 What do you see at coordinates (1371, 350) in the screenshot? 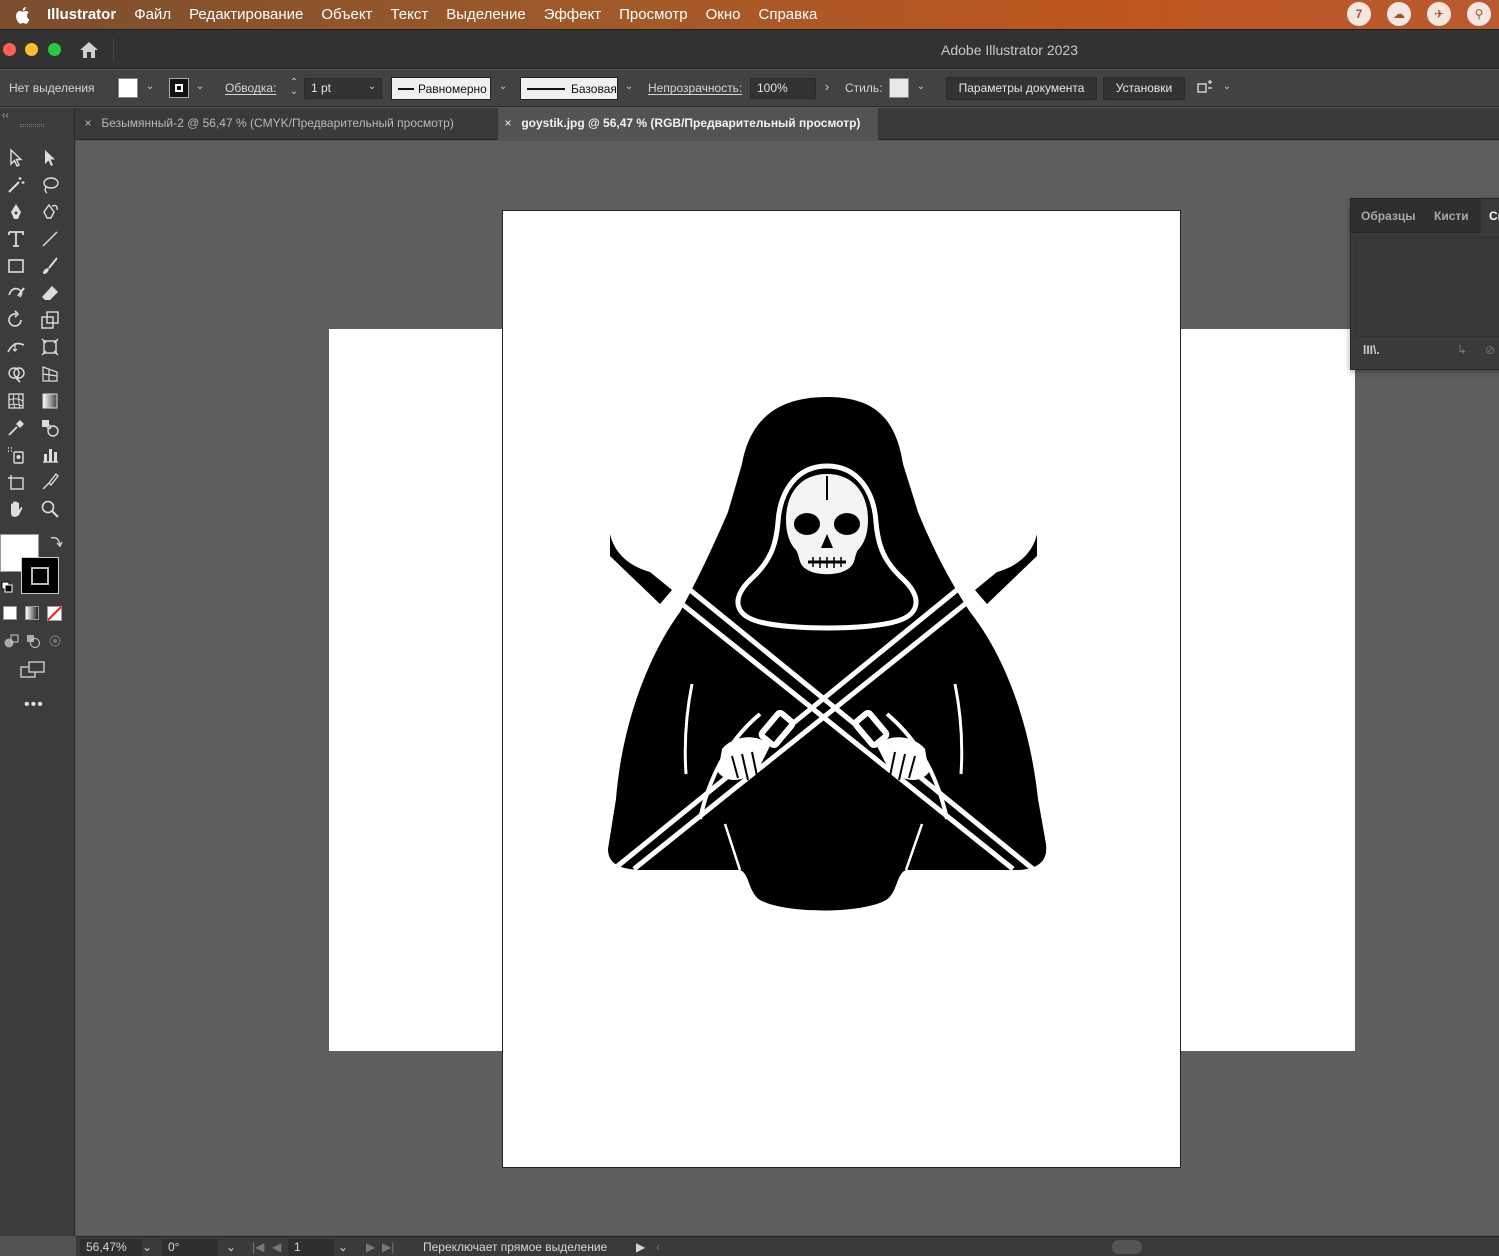
I see `libraries-menu-icon: lII\.` at bounding box center [1371, 350].